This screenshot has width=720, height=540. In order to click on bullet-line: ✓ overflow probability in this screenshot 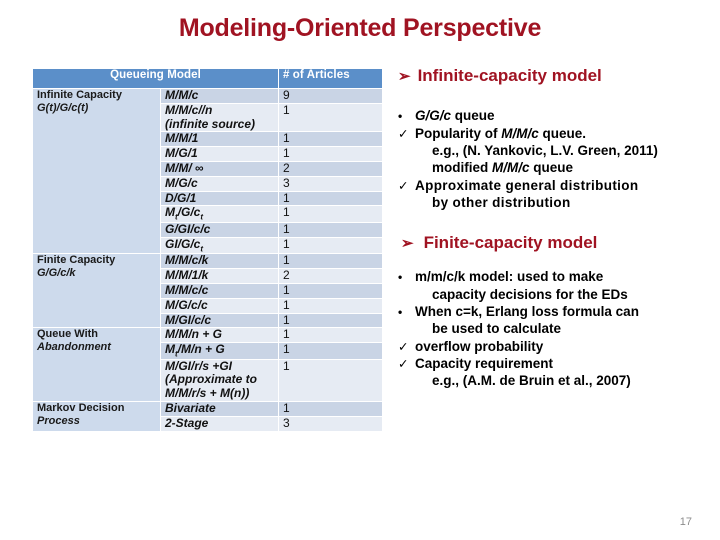, I will do `click(556, 346)`.